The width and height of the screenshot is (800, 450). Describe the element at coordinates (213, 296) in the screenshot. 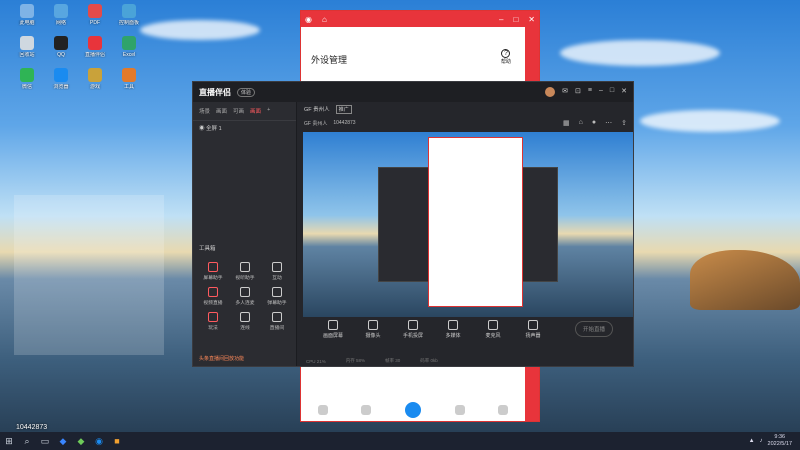

I see `tool-button: 视频直播` at that location.